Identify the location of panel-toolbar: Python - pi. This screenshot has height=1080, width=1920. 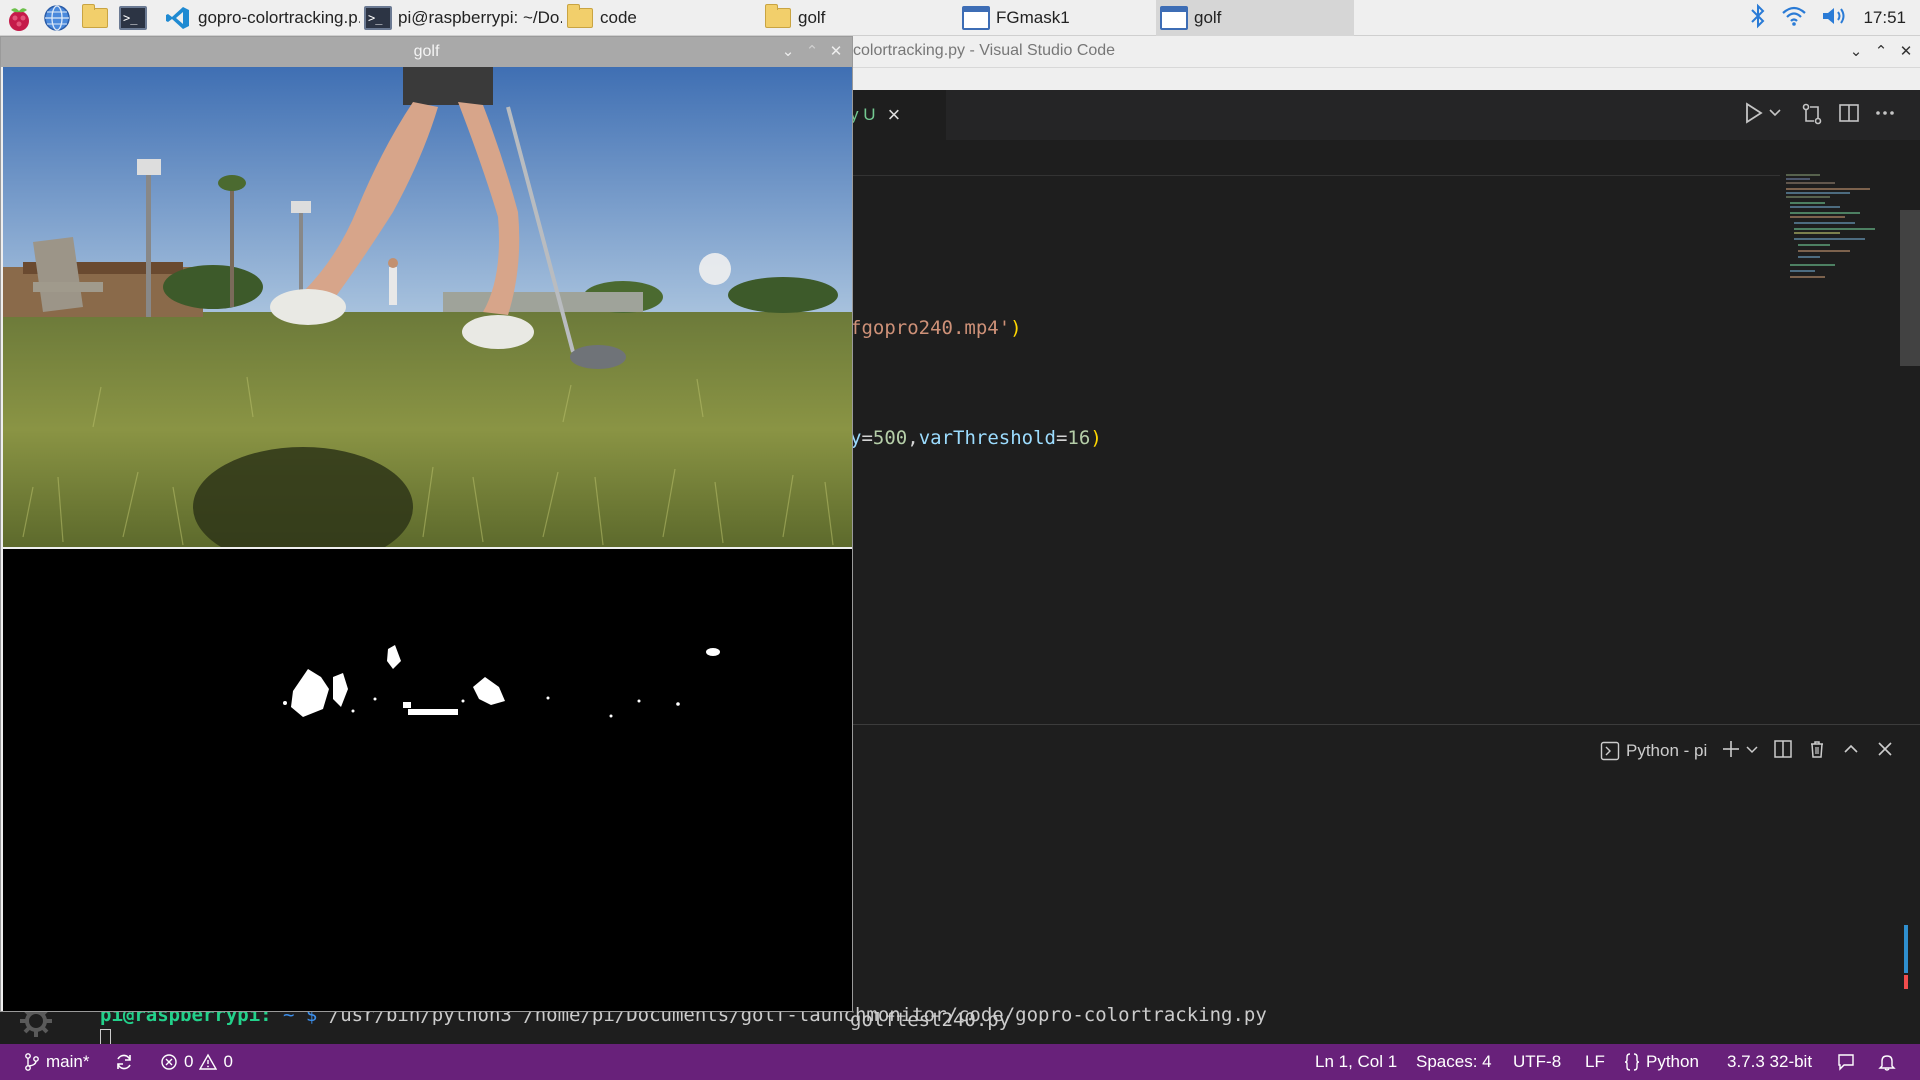
(1747, 751).